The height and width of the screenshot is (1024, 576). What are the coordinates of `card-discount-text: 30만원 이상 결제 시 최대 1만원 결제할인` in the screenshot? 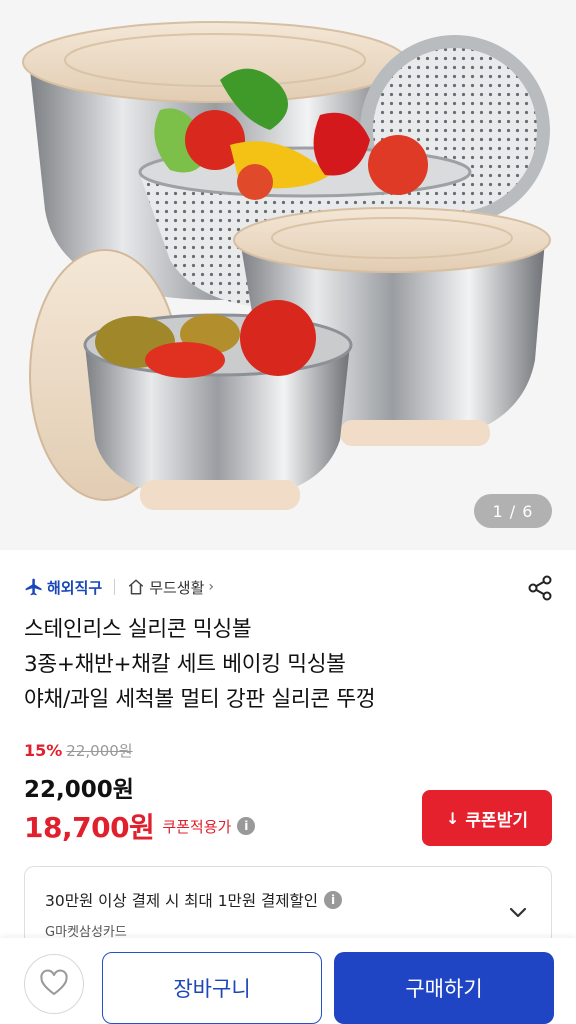 It's located at (182, 901).